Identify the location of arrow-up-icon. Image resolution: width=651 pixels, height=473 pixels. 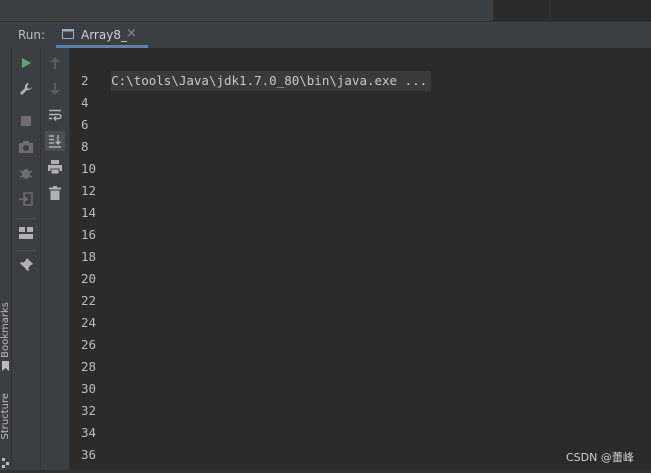
(55, 63).